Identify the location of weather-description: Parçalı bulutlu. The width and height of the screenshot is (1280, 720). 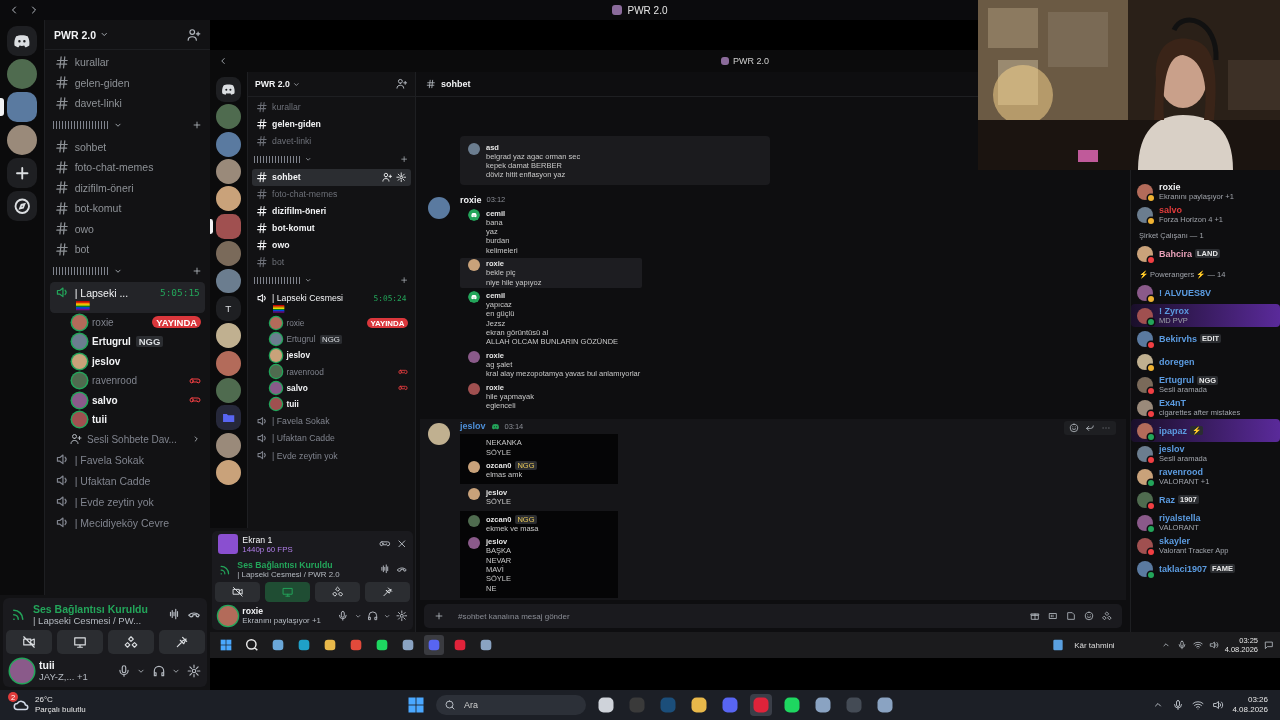
(60, 710).